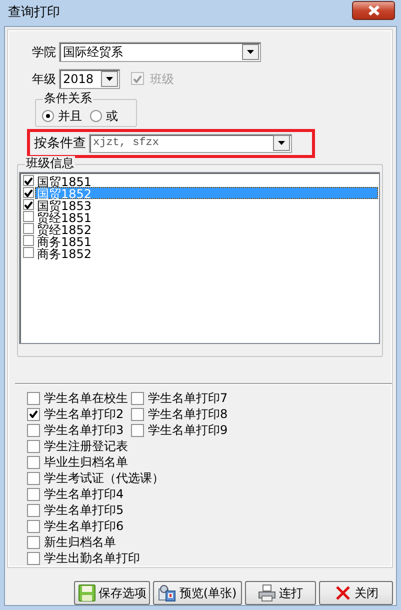  What do you see at coordinates (68, 98) in the screenshot?
I see `group-title: 条件关系` at bounding box center [68, 98].